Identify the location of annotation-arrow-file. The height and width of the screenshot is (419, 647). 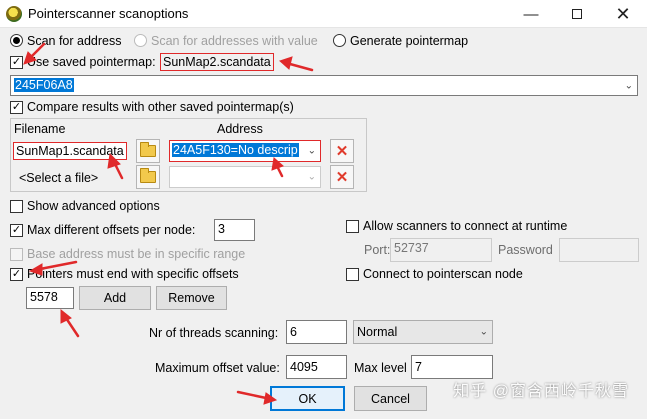
(301, 67).